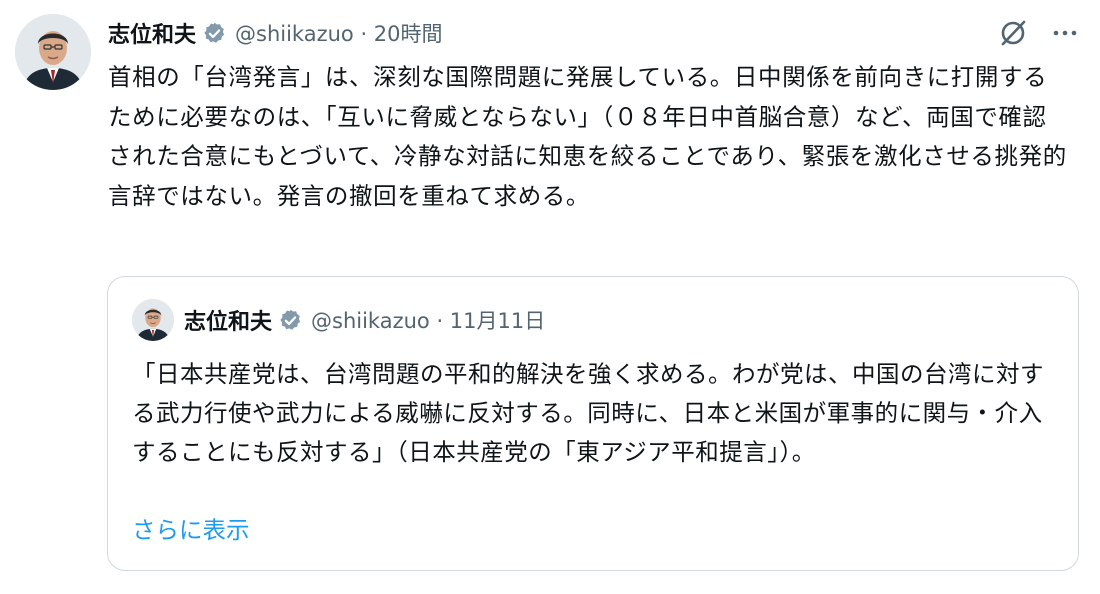 This screenshot has width=1100, height=594. I want to click on author-handle-and-time: @shiikazuo · 20時間, so click(339, 33).